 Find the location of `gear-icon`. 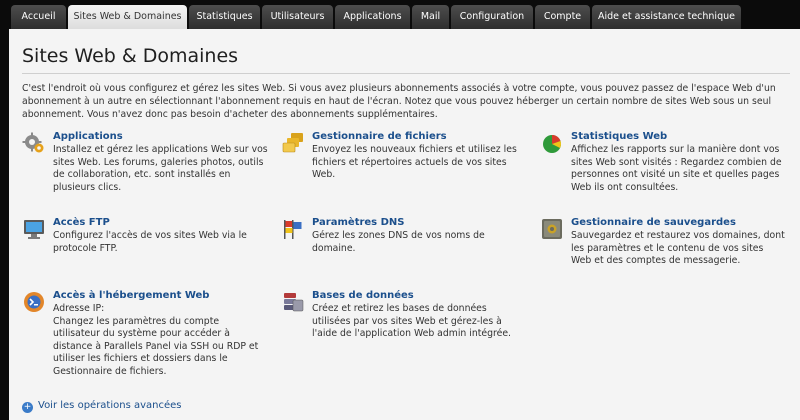

gear-icon is located at coordinates (34, 143).